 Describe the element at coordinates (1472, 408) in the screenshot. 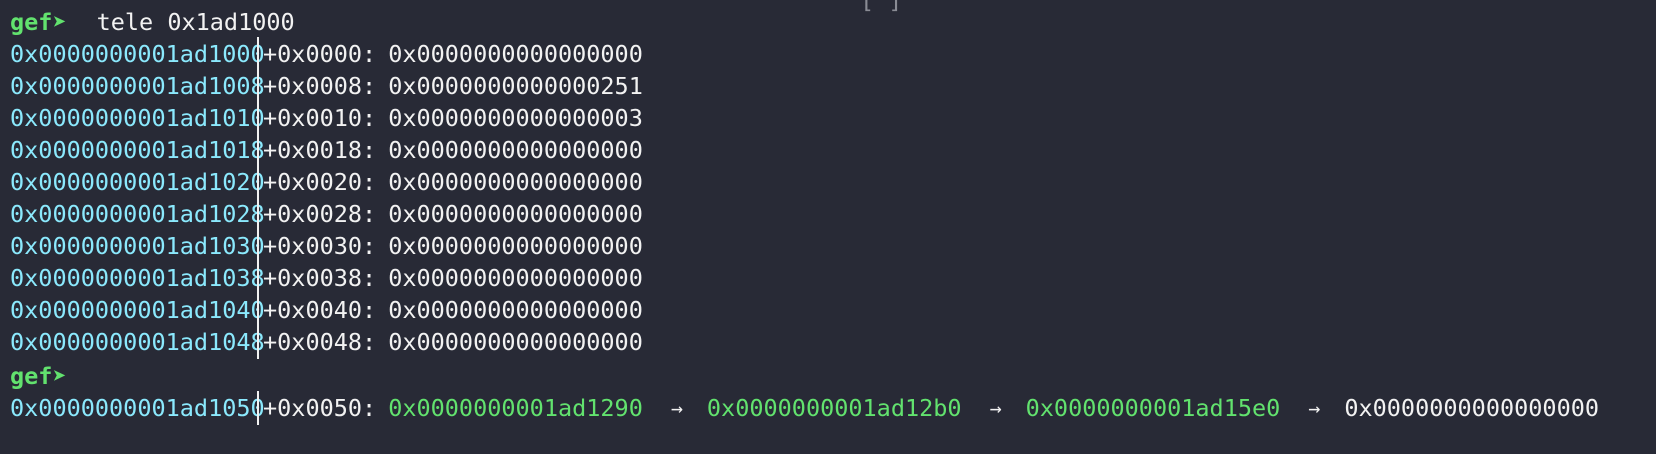

I see `chain-end-value: 0x0000000000000000` at that location.